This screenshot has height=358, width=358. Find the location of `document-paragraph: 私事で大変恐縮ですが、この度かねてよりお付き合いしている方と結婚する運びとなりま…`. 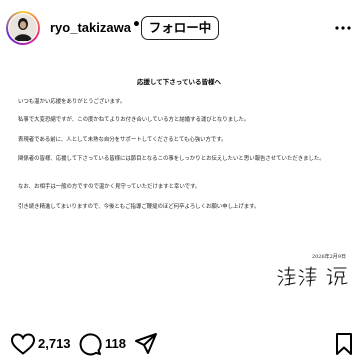

document-paragraph: 私事で大変恐縮ですが、この度かねてよりお付き合いしている方と結婚する運びとなりま… is located at coordinates (134, 120).